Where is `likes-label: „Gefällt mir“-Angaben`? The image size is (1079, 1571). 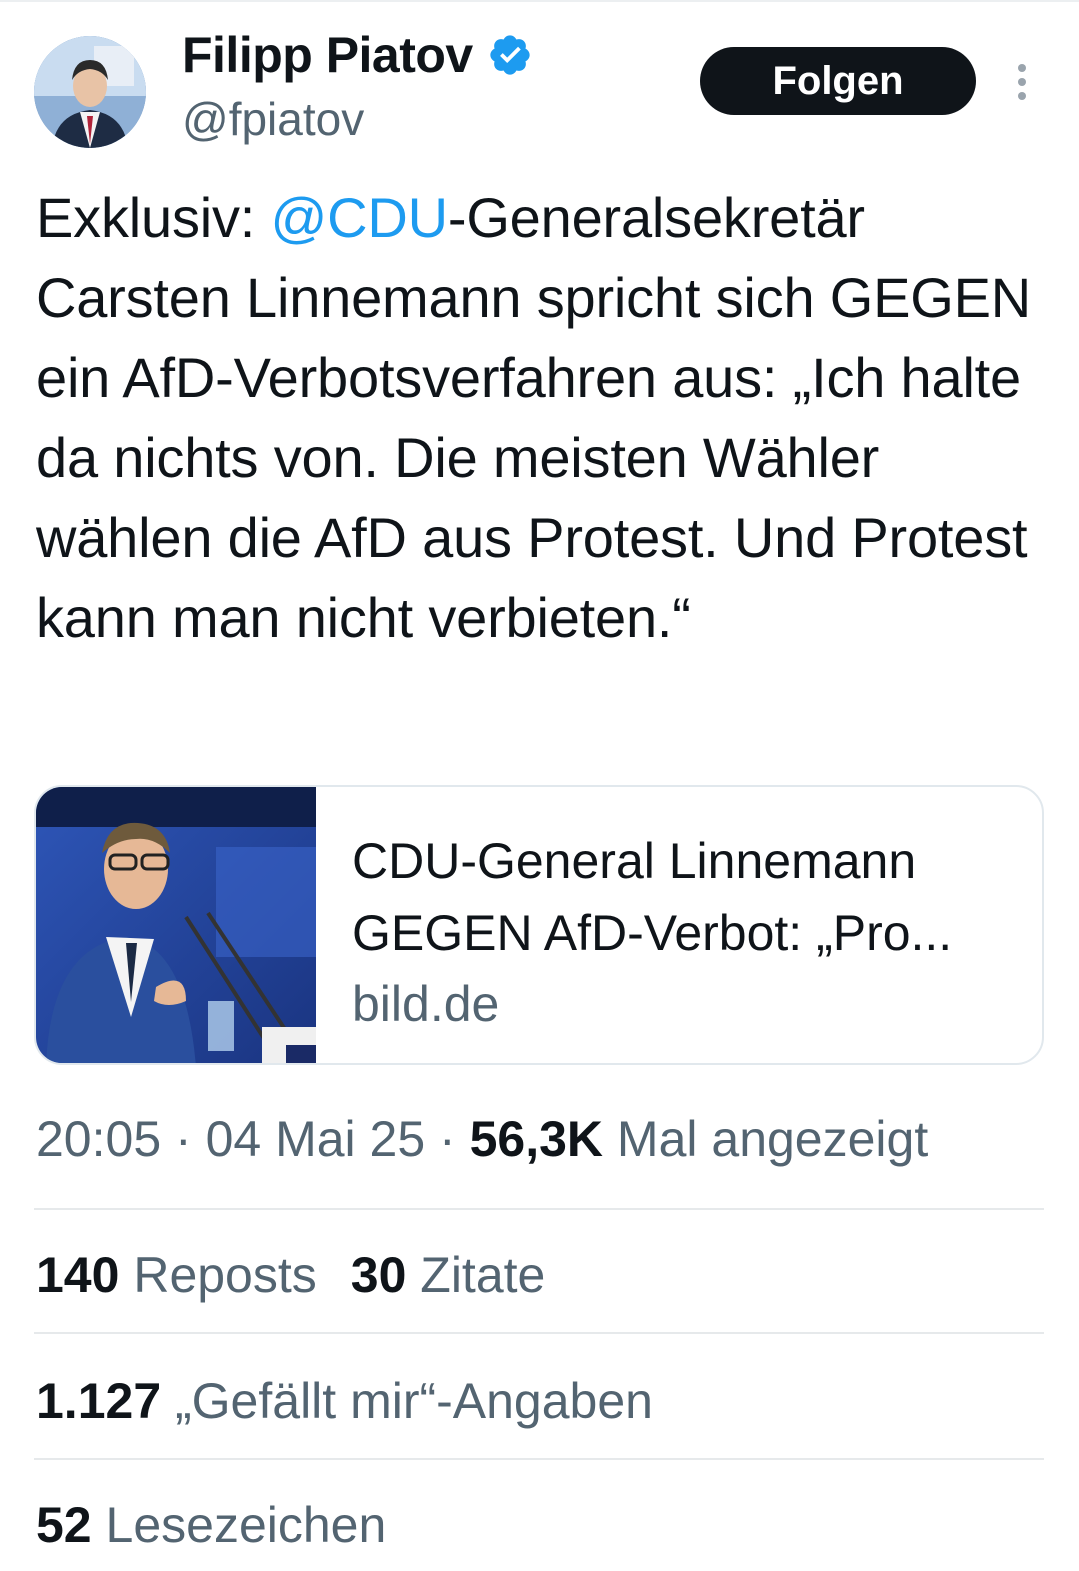
likes-label: „Gefällt mir“-Angaben is located at coordinates (407, 1401).